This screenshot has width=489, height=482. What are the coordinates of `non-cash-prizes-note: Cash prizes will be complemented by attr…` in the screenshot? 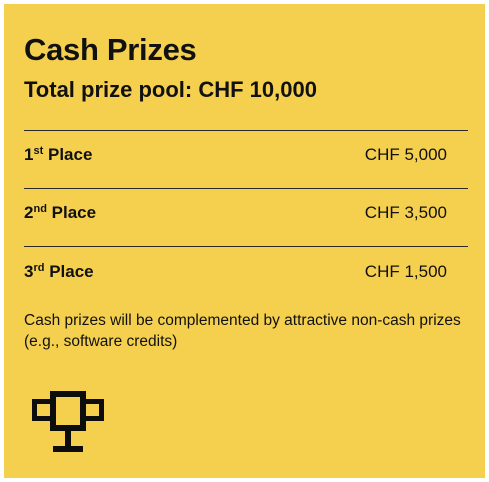 It's located at (242, 331).